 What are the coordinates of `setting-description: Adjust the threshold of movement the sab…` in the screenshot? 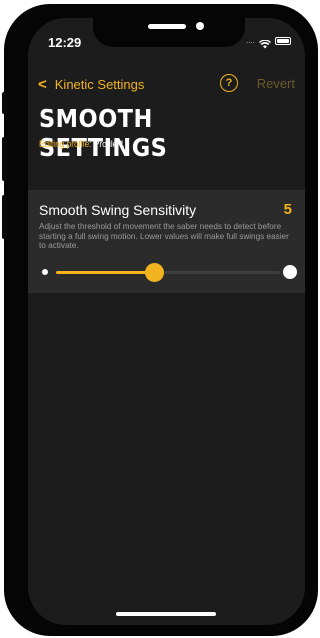 It's located at (164, 236).